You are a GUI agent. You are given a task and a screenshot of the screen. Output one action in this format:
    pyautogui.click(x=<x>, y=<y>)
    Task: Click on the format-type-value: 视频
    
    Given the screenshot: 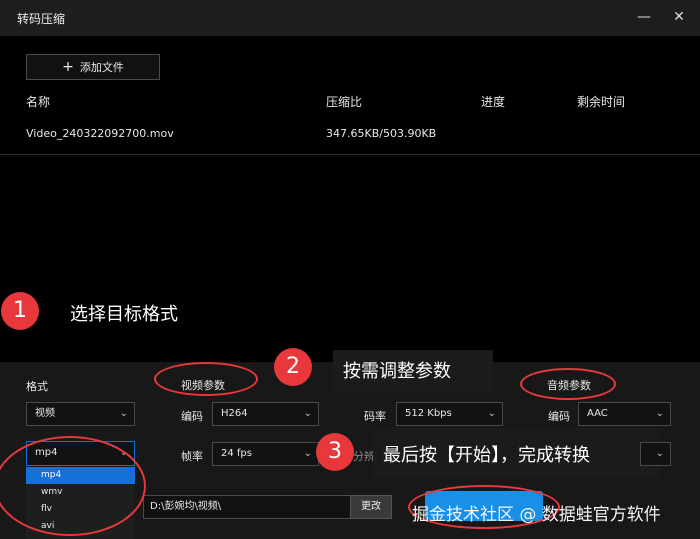 What is the action you would take?
    pyautogui.click(x=45, y=413)
    